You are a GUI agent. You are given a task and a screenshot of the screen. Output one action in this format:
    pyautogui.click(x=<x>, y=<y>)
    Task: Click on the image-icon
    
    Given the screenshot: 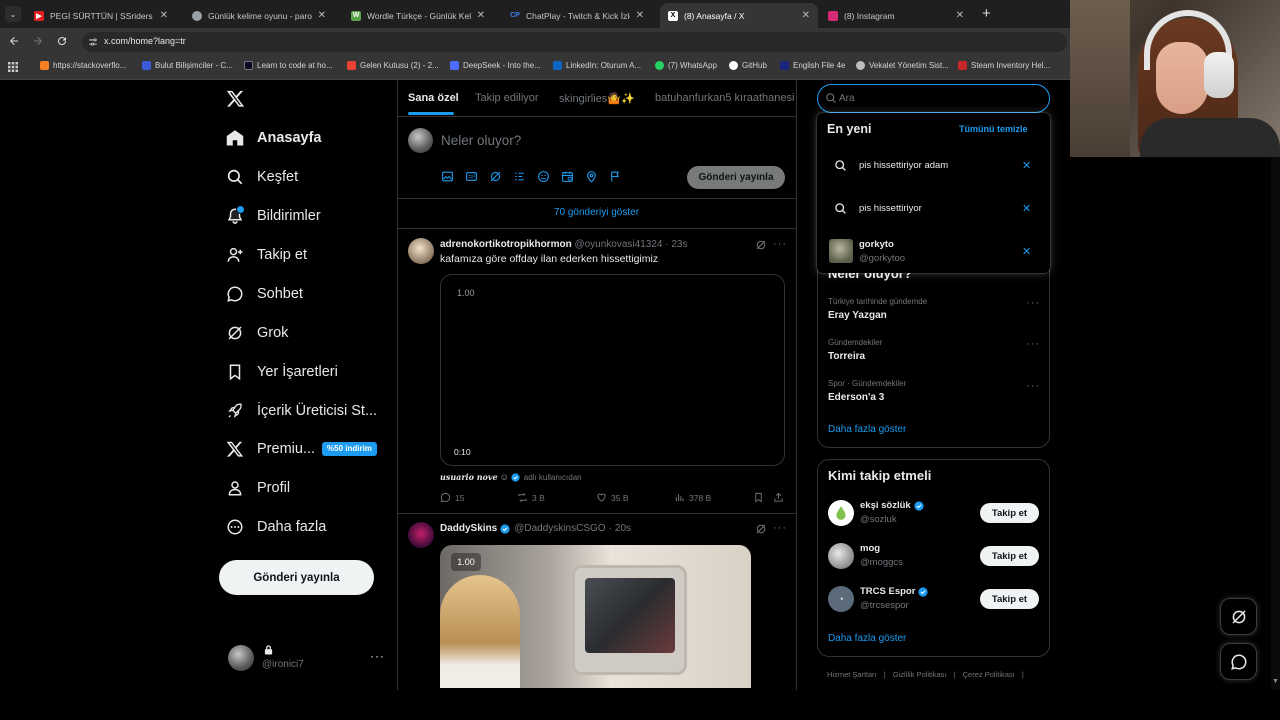 What is the action you would take?
    pyautogui.click(x=447, y=176)
    